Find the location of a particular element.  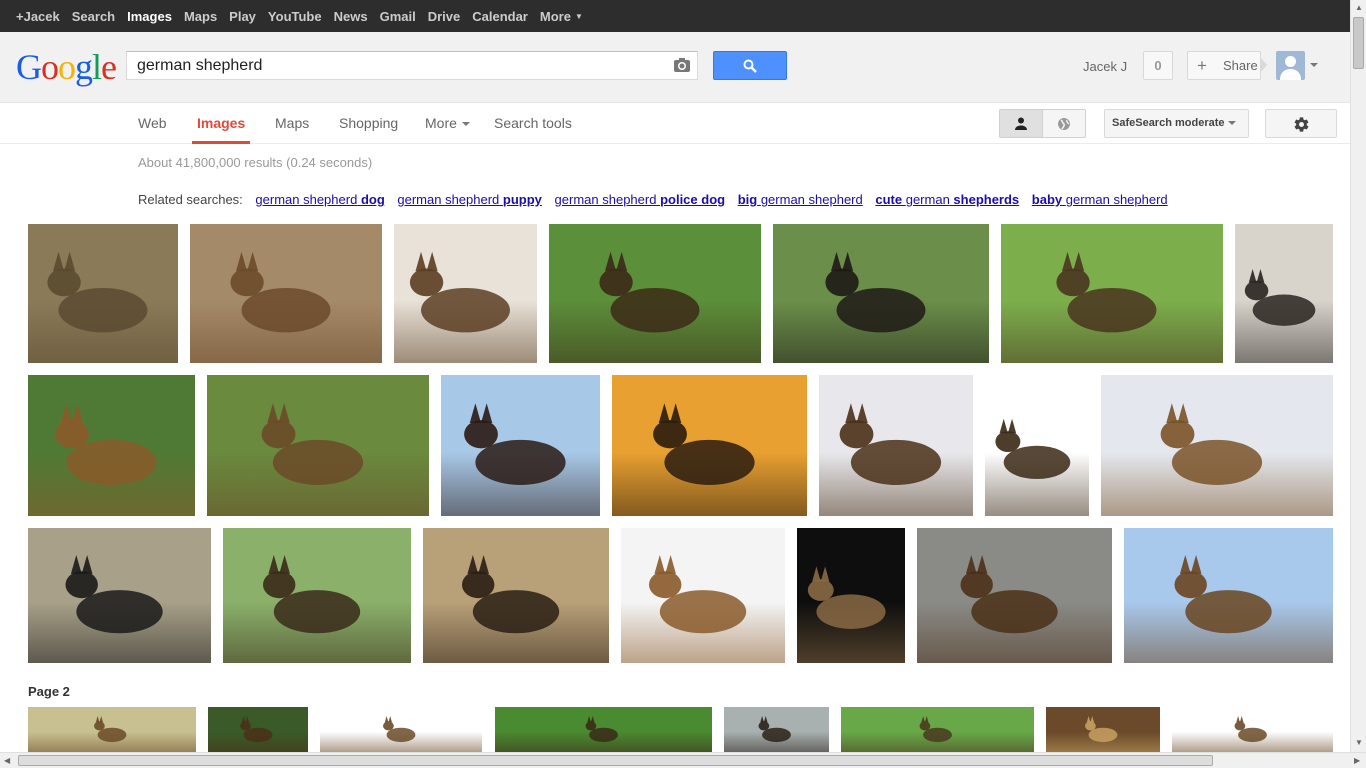

horizontal-scroll-thumb is located at coordinates (615, 760).